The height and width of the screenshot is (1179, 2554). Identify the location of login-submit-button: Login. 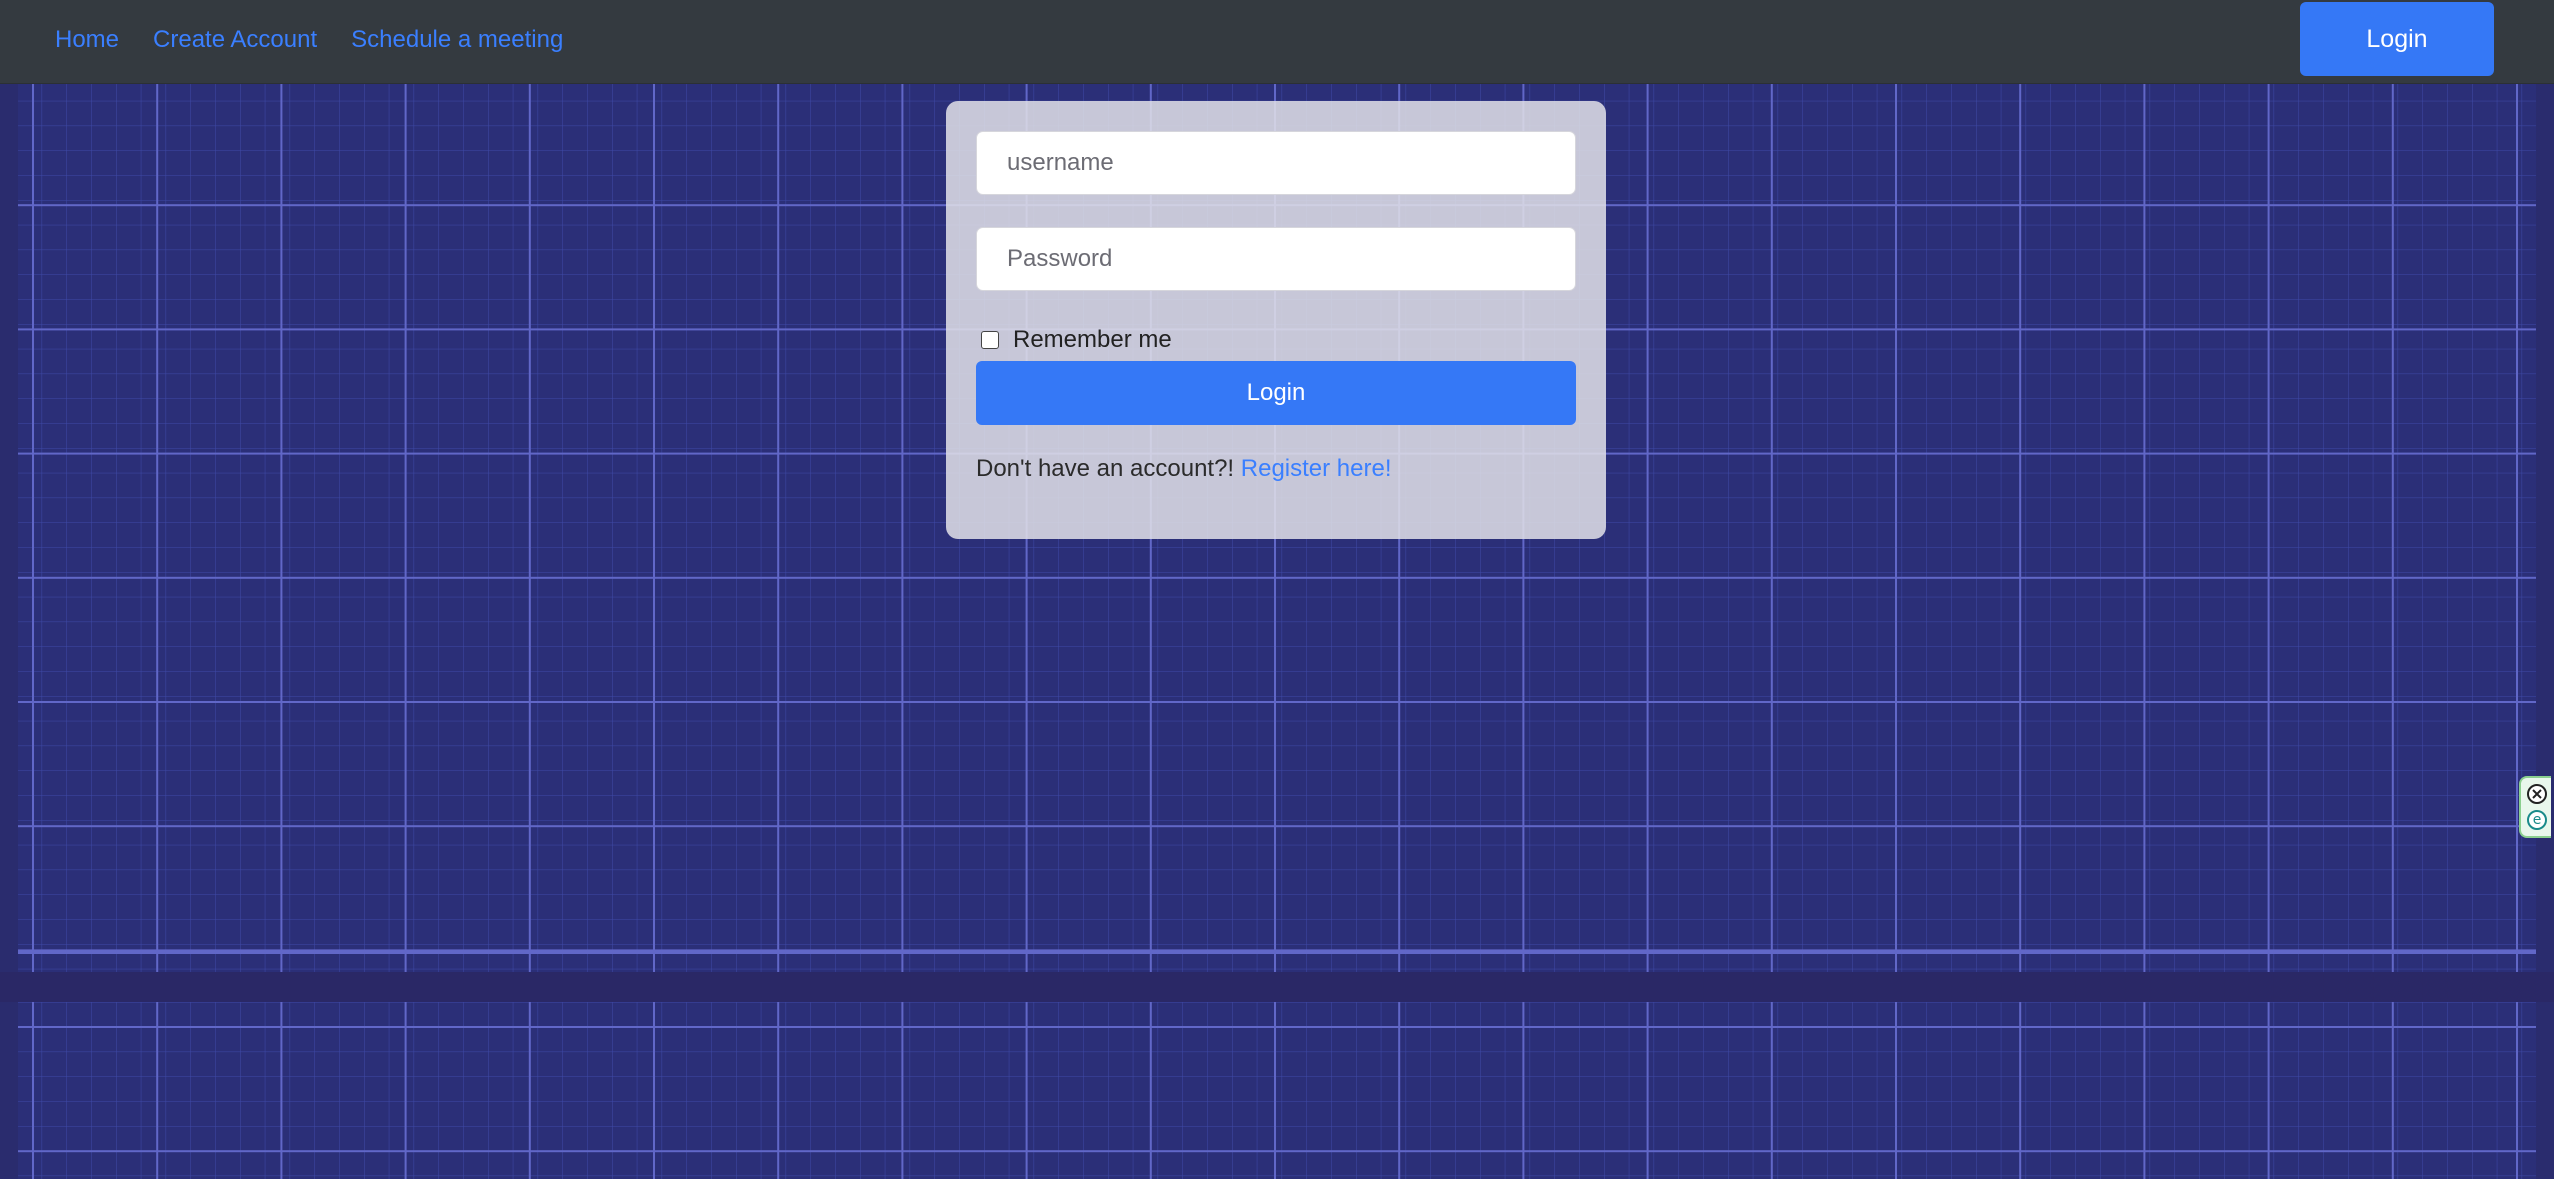
(1276, 393).